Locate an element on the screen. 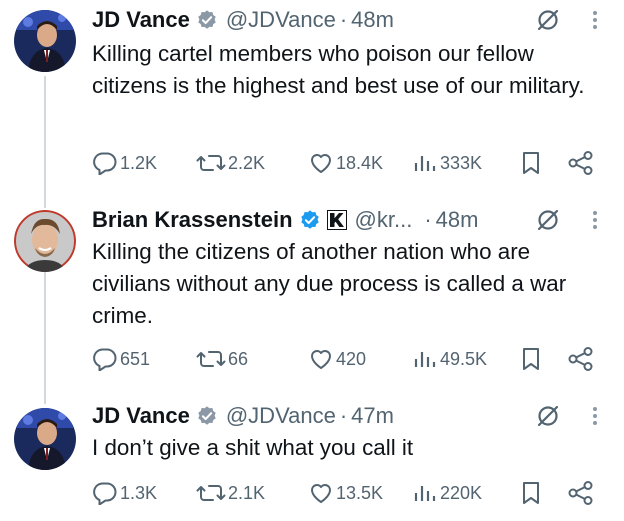  timestamp: 47m is located at coordinates (372, 416).